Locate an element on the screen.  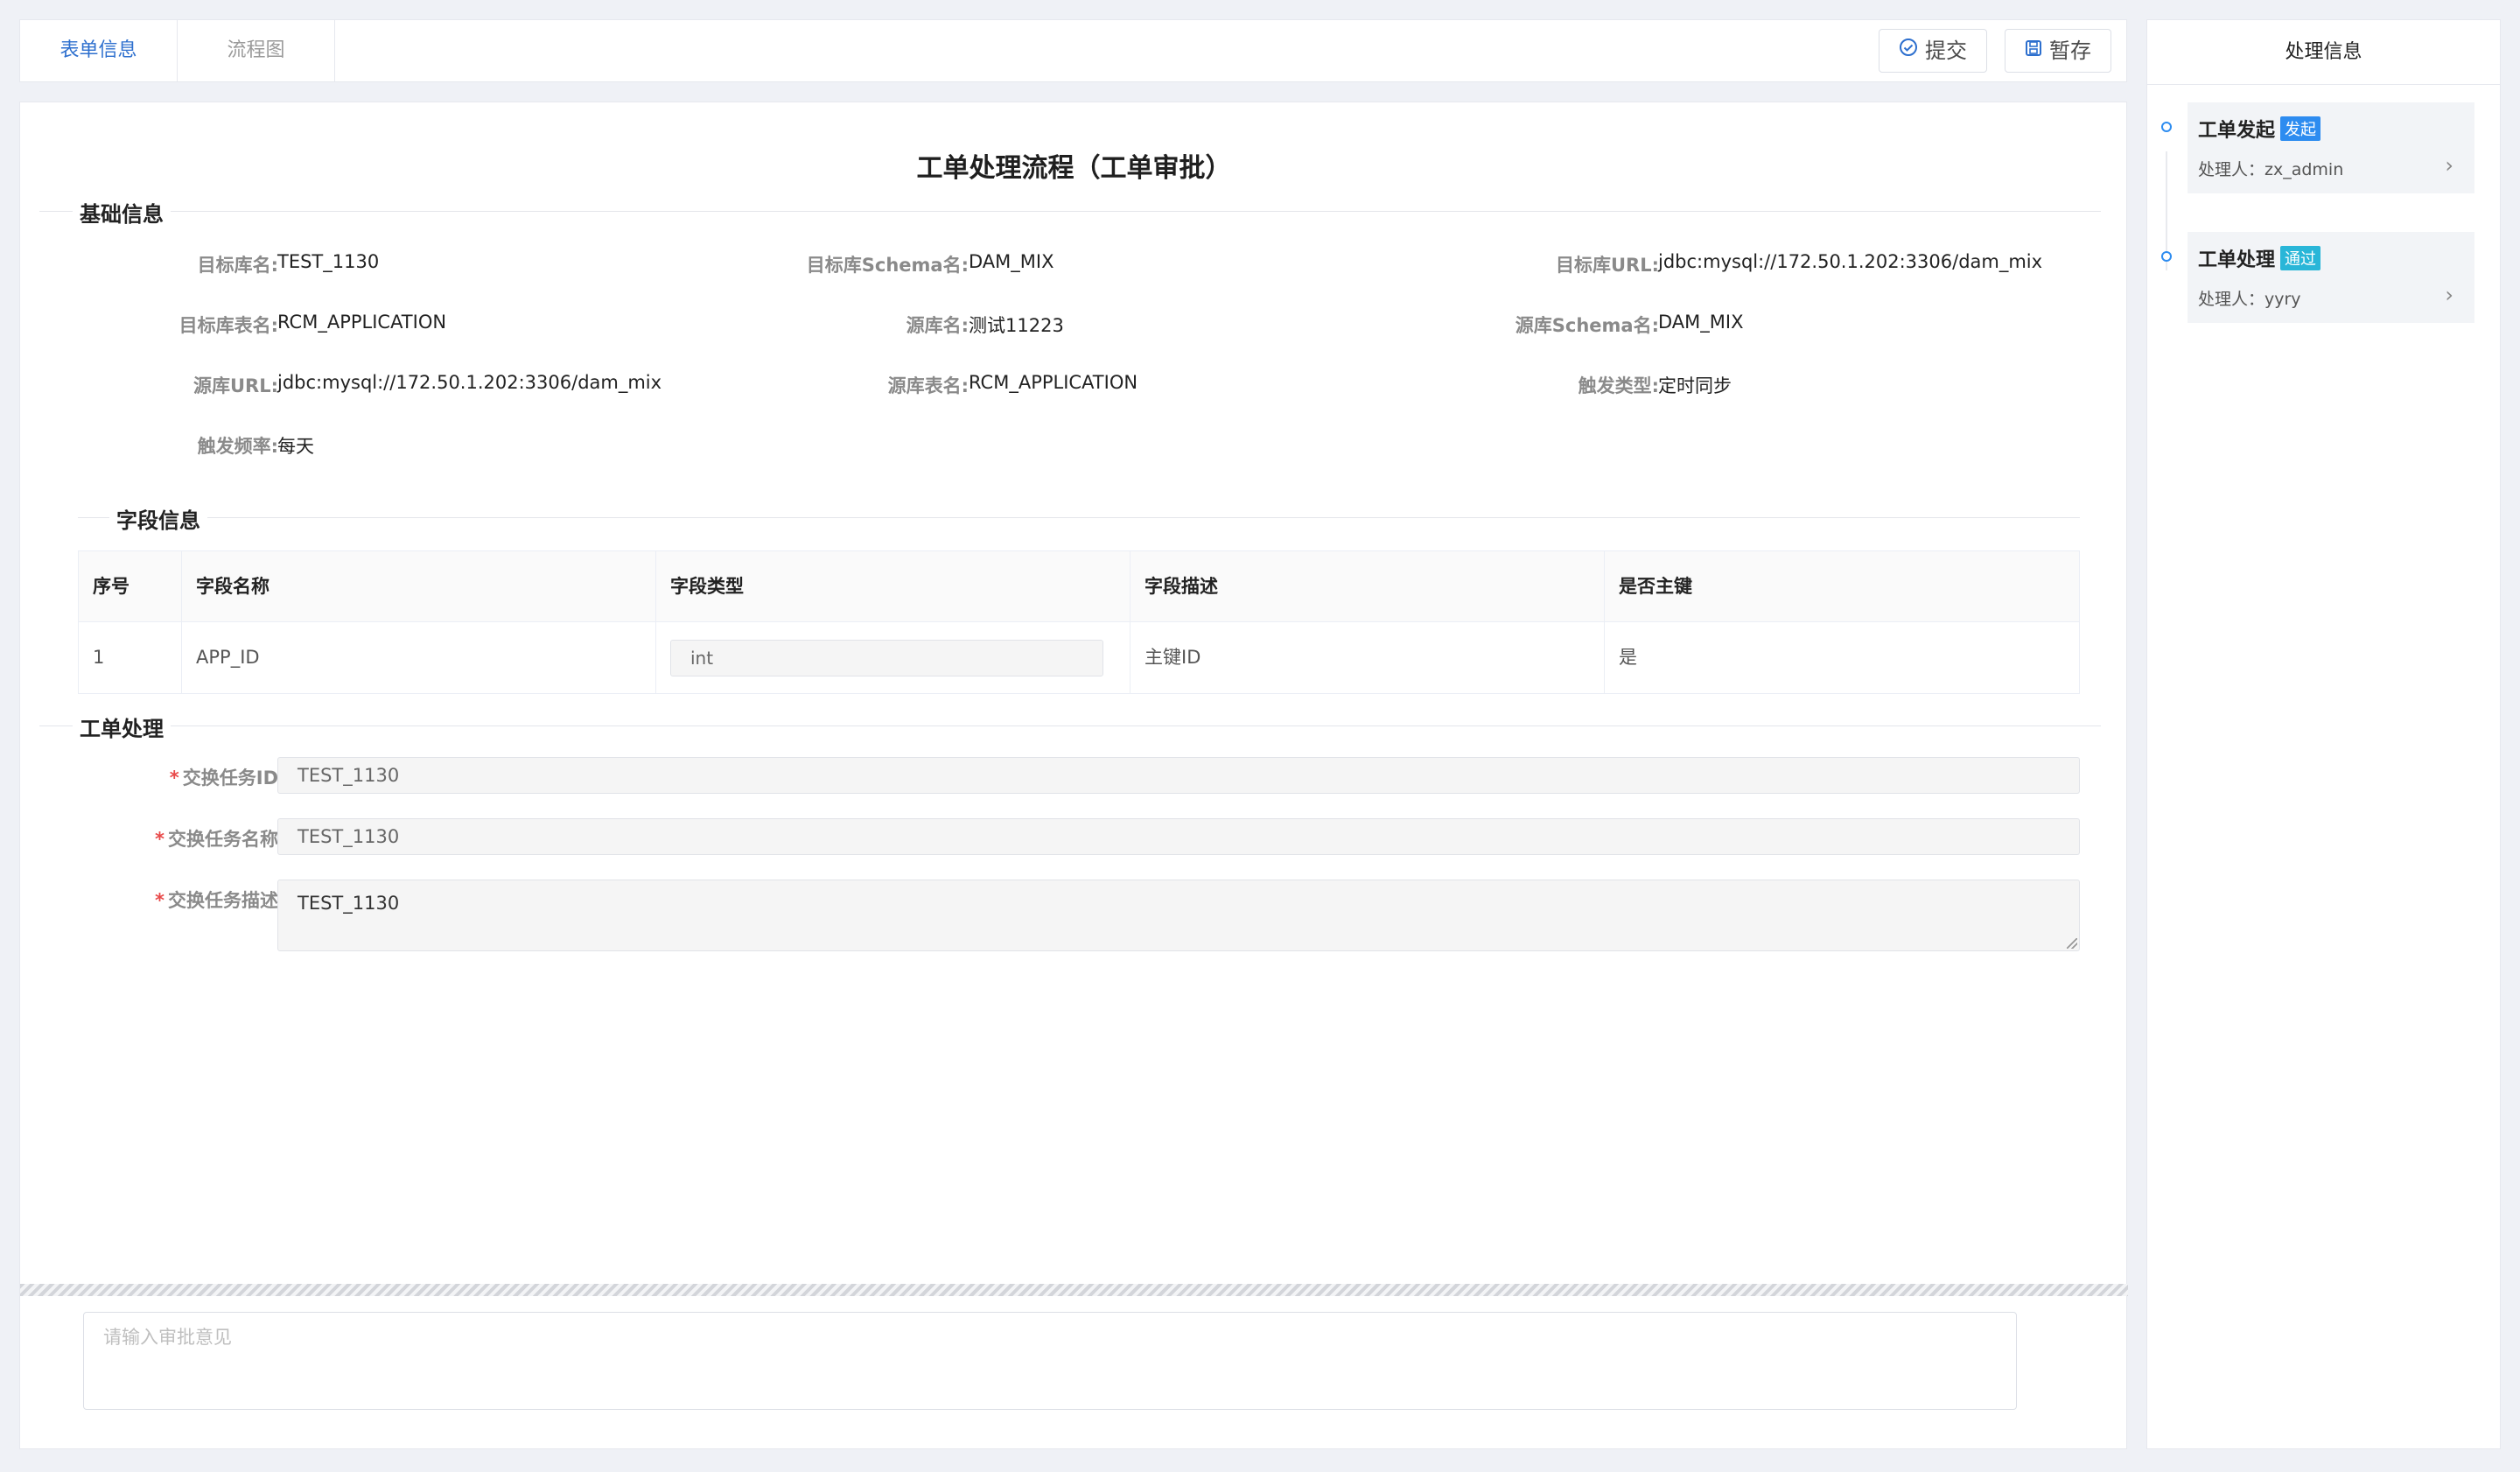
task-desc-label: * 交换任务描述 is located at coordinates (216, 900).